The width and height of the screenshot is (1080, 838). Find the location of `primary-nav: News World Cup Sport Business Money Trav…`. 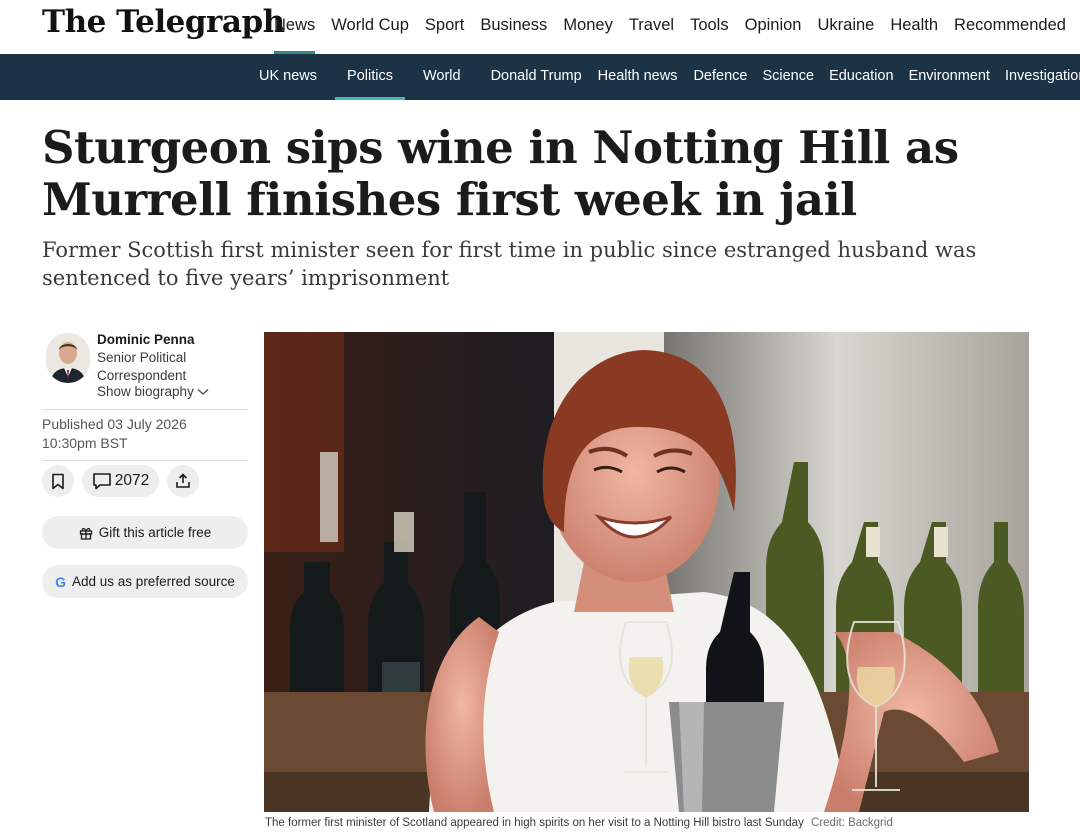

primary-nav: News World Cup Sport Business Money Trav… is located at coordinates (677, 27).